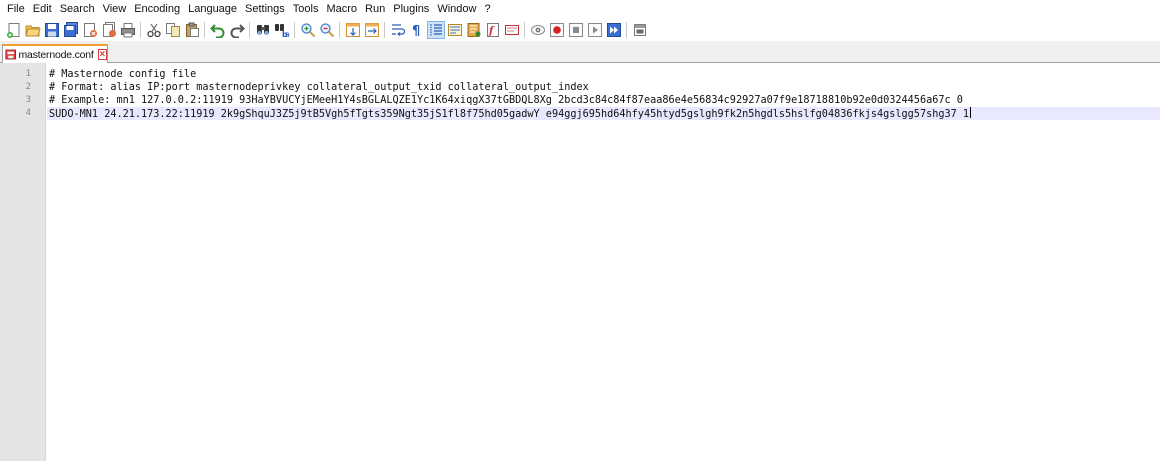 This screenshot has height=461, width=1160. I want to click on close-all-icon, so click(109, 30).